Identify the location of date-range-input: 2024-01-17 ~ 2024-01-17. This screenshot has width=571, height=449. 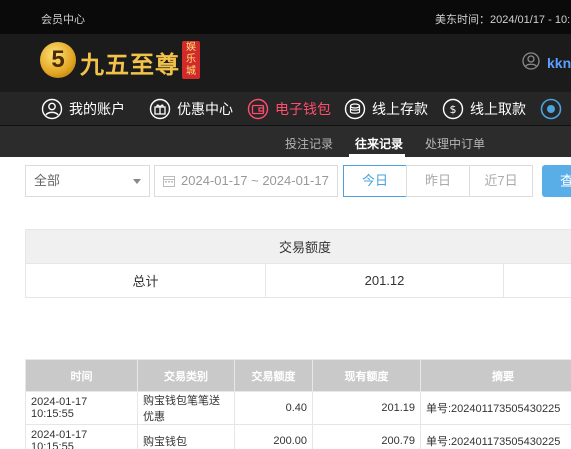
(246, 181).